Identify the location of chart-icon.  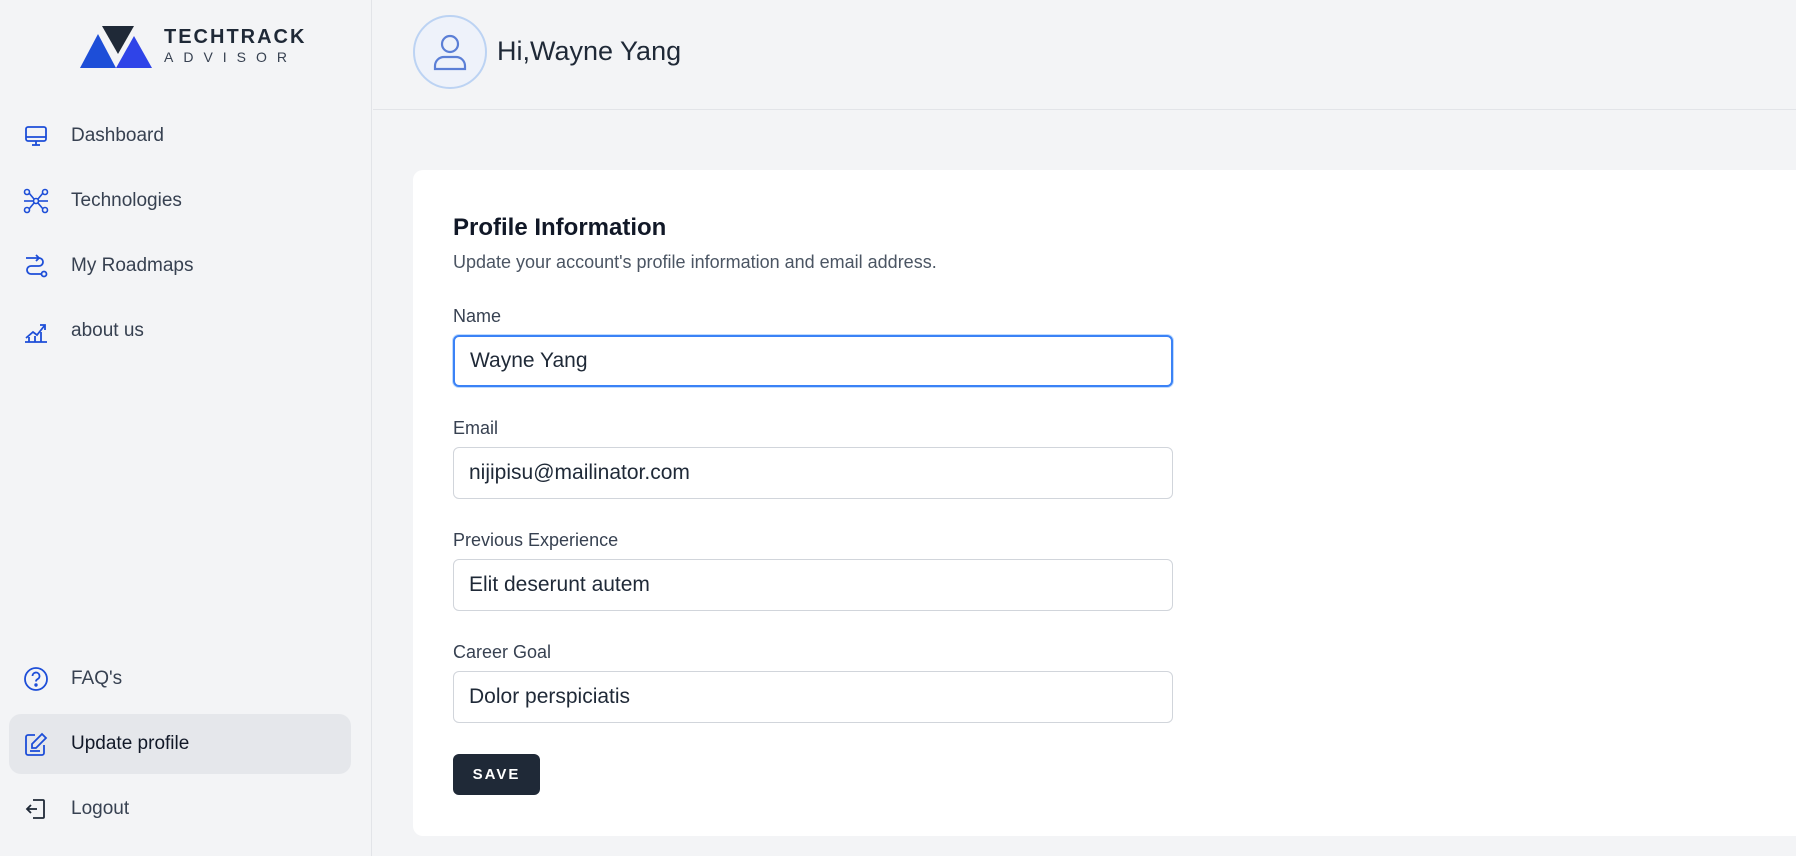
(36, 331).